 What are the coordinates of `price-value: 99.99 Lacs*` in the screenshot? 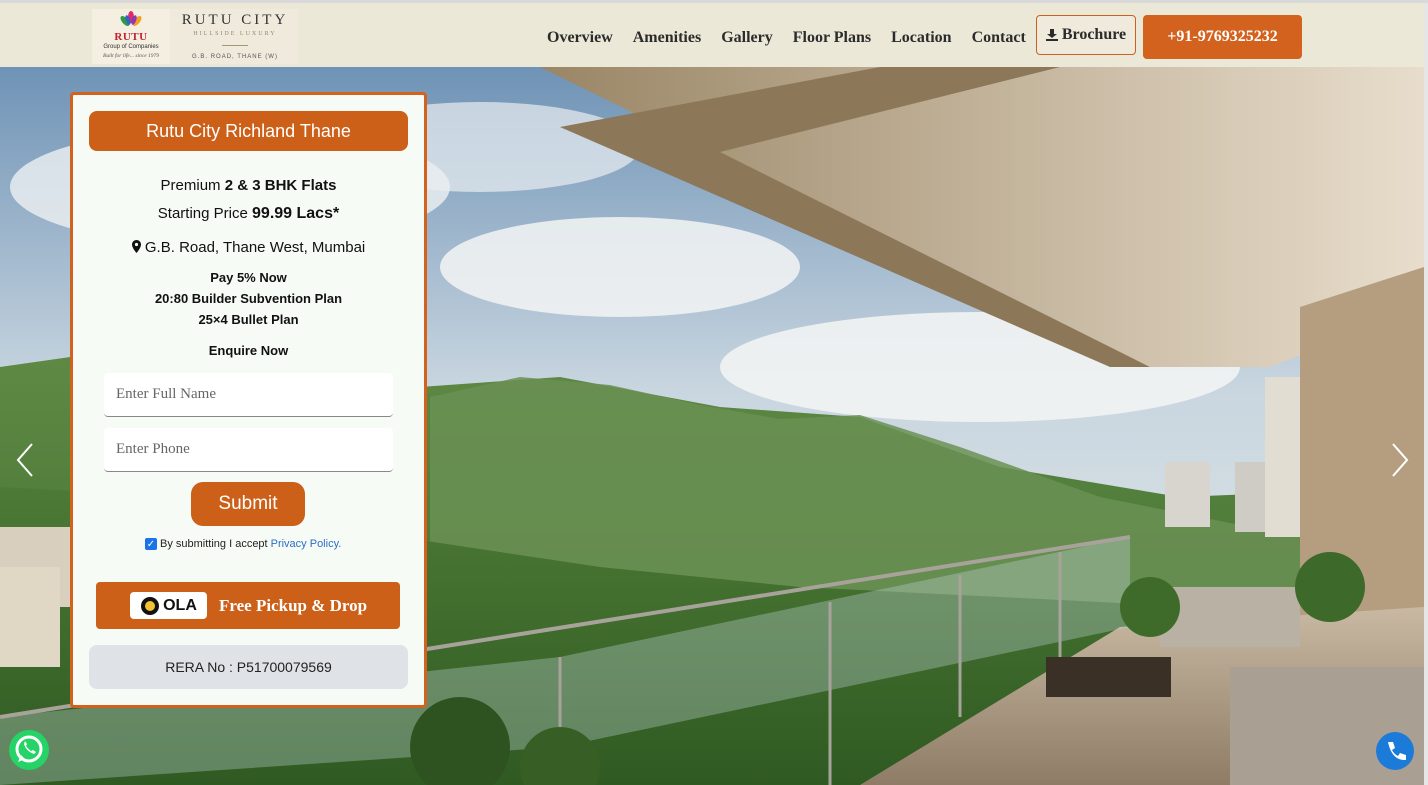 It's located at (296, 213).